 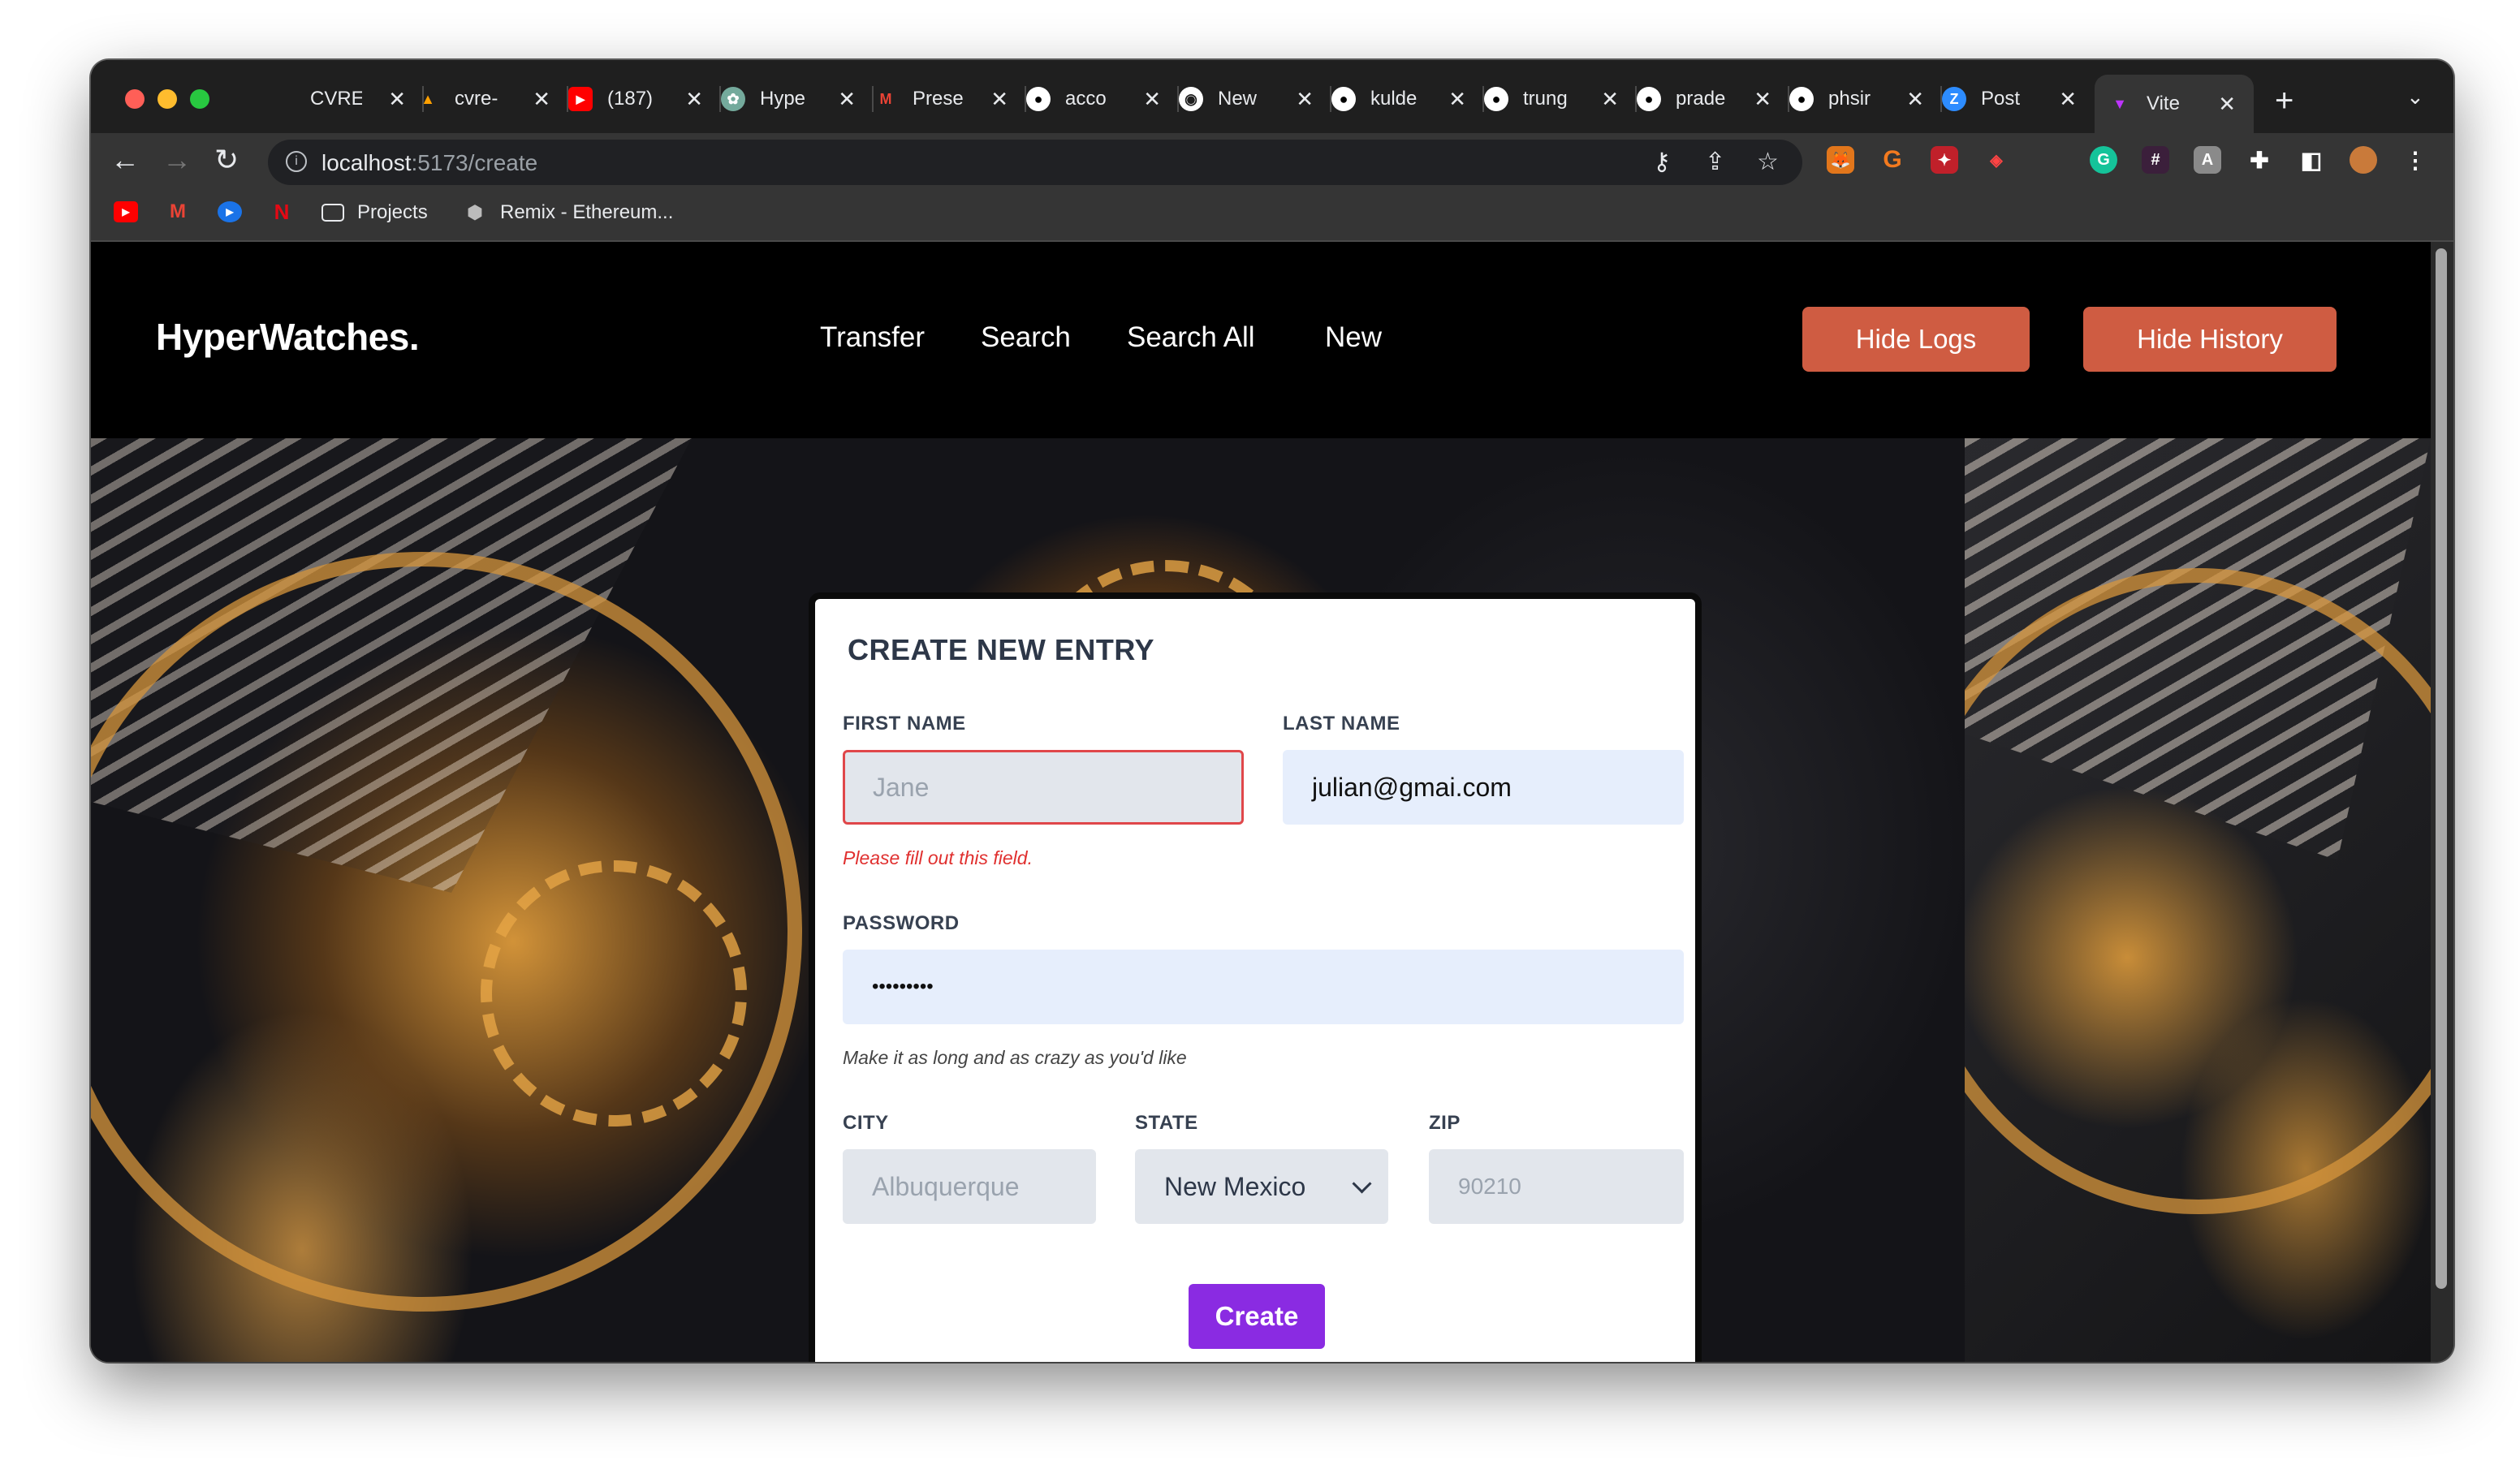 What do you see at coordinates (1715, 162) in the screenshot?
I see `share-icon: ⇪` at bounding box center [1715, 162].